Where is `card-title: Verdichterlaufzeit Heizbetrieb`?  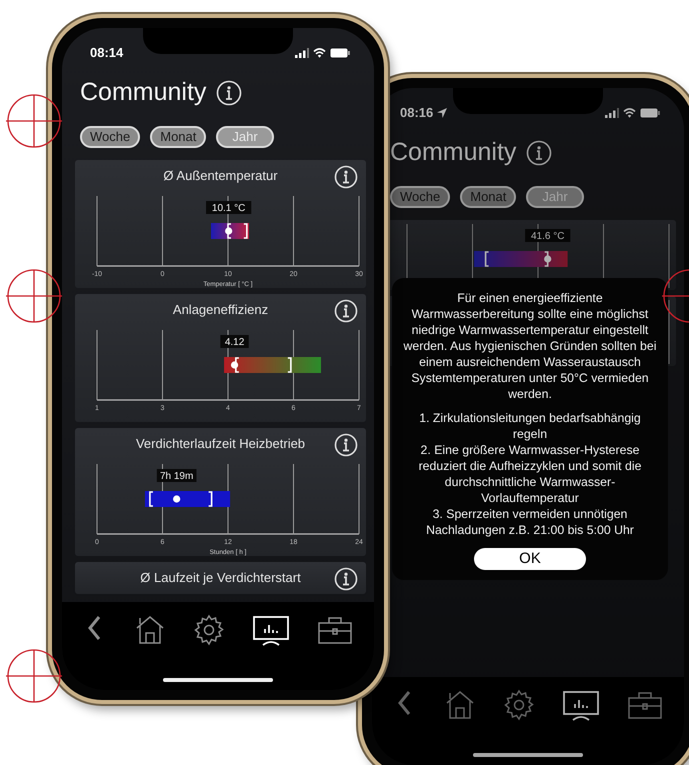
card-title: Verdichterlaufzeit Heizbetrieb is located at coordinates (221, 443).